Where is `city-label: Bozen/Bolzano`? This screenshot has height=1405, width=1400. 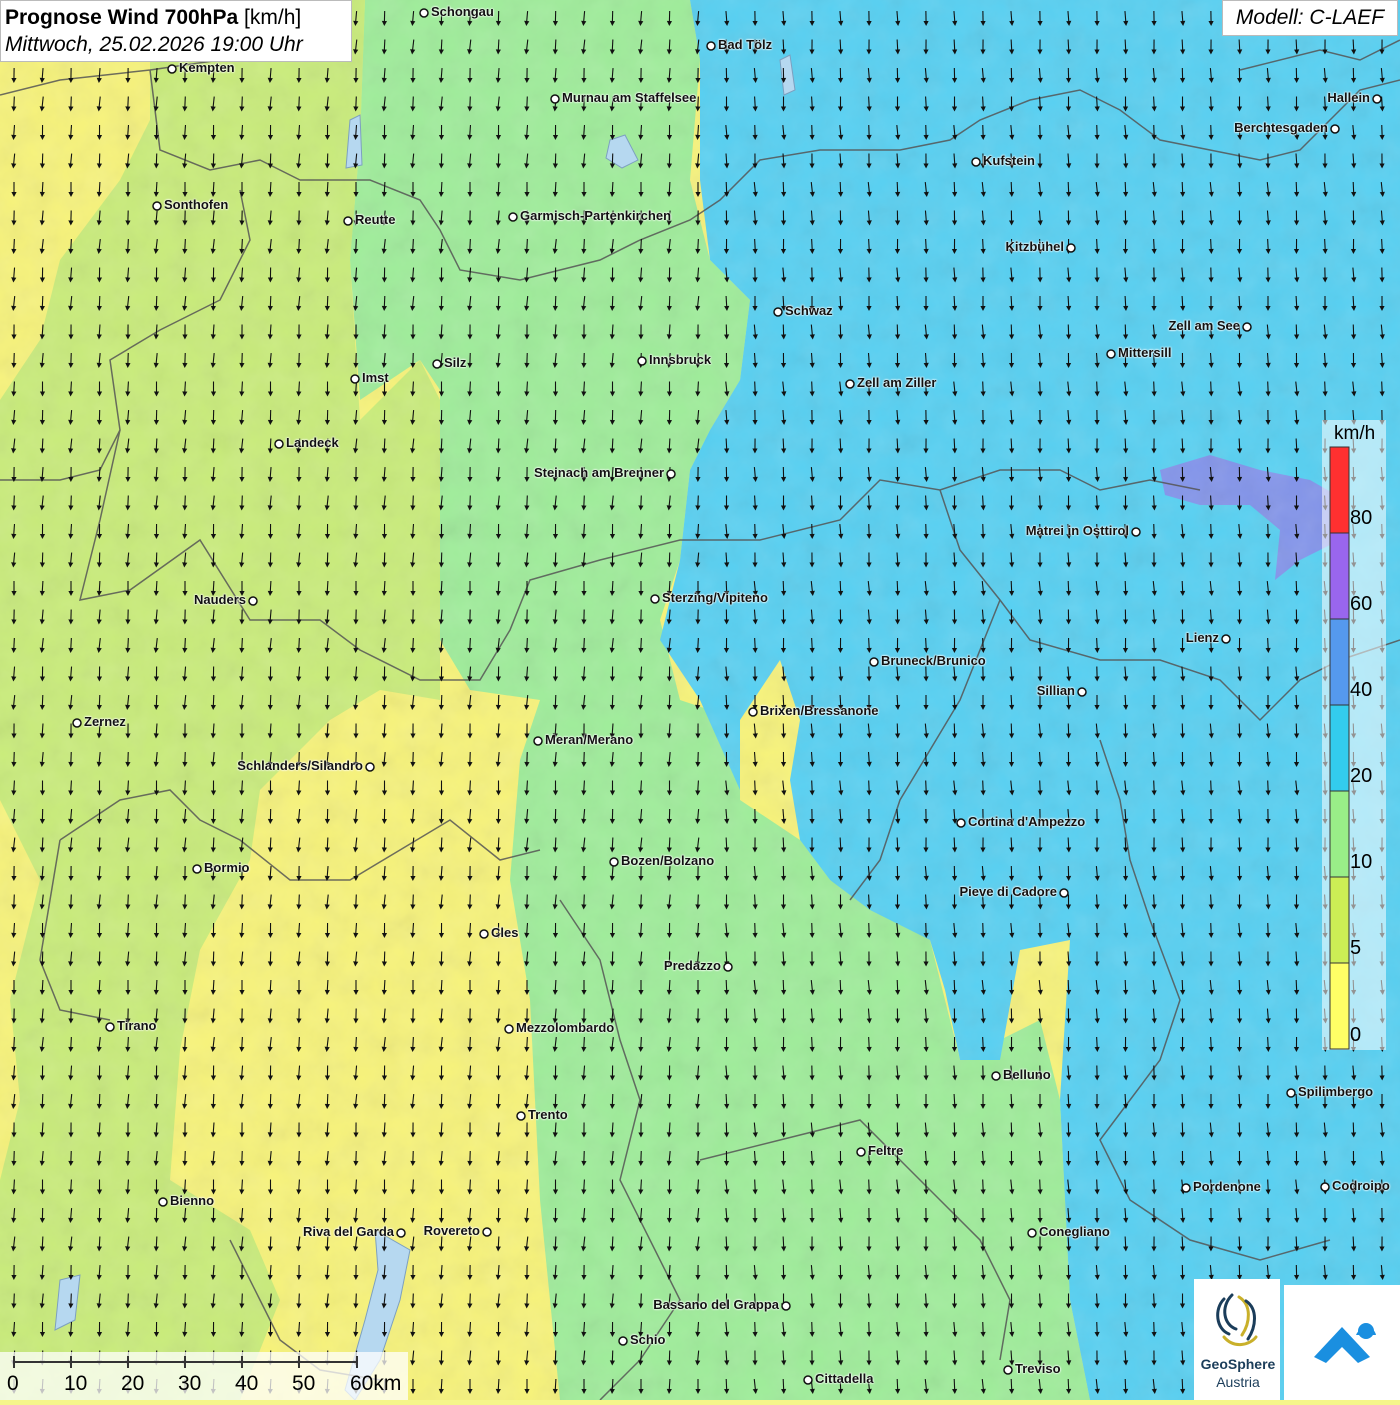 city-label: Bozen/Bolzano is located at coordinates (667, 860).